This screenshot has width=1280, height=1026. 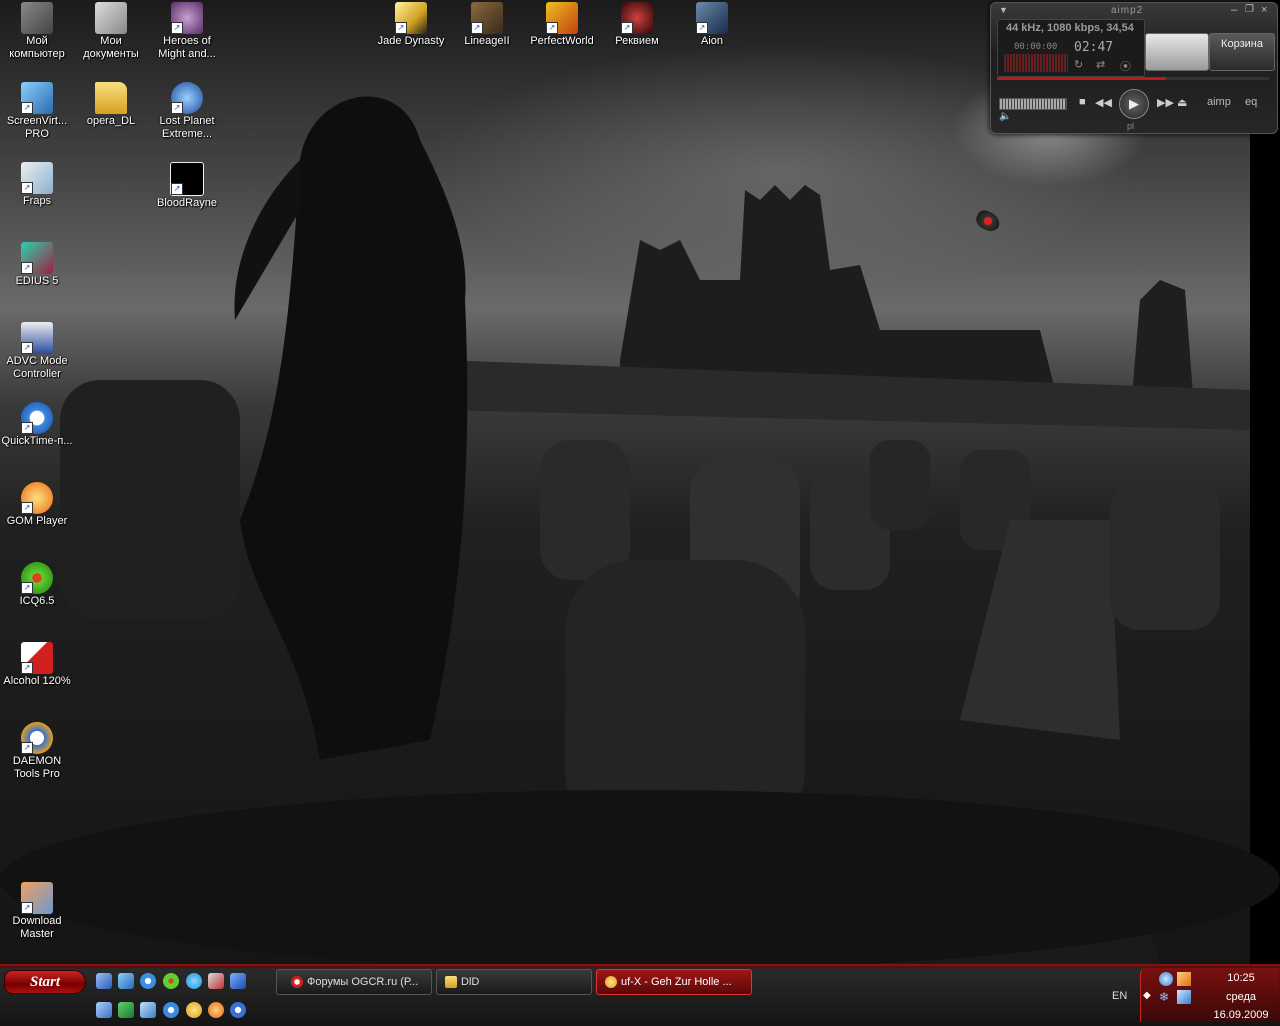 I want to click on aimp-volume-slider, so click(x=1033, y=104).